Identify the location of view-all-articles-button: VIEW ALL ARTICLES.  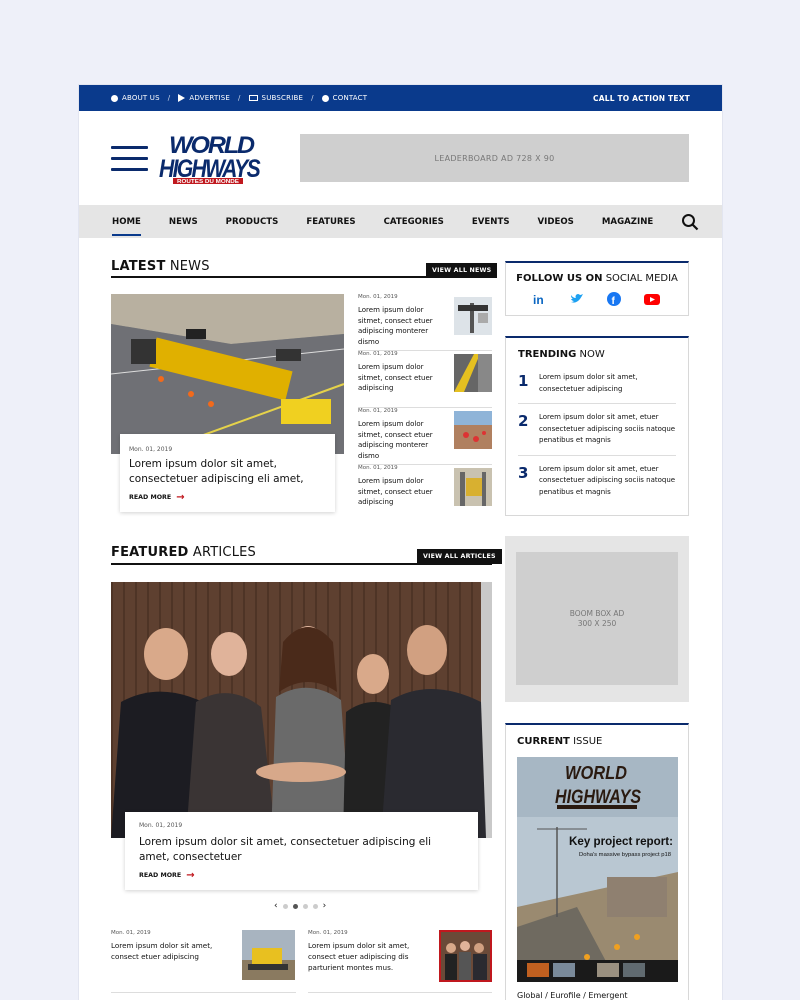
(459, 556).